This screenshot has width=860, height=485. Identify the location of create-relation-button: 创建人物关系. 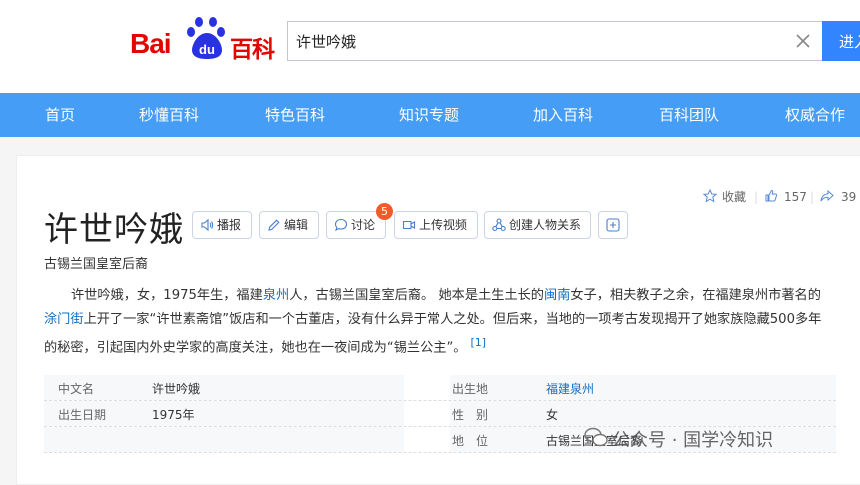
(537, 225).